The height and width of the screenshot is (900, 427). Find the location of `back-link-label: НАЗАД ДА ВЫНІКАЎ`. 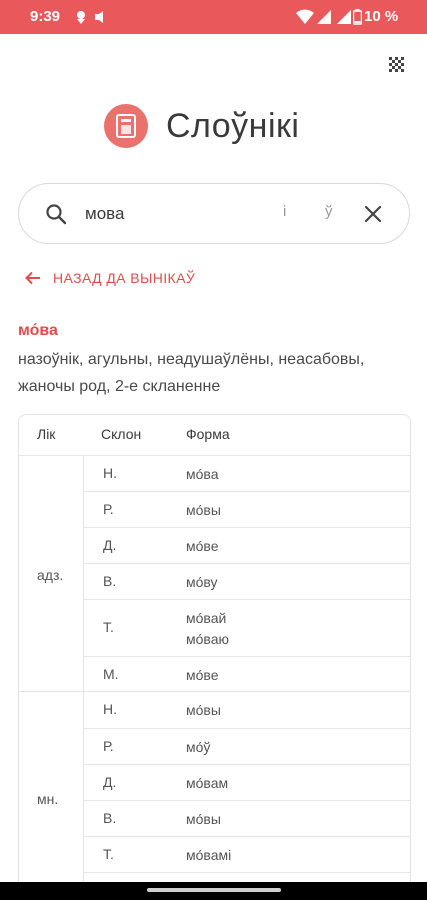

back-link-label: НАЗАД ДА ВЫНІКАЎ is located at coordinates (124, 278).